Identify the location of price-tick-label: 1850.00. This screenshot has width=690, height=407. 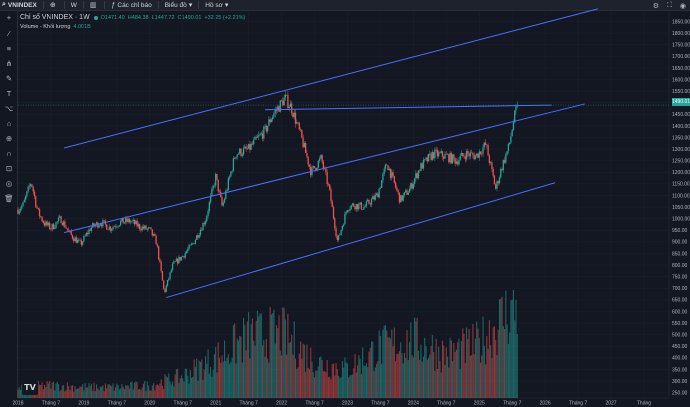
(681, 22).